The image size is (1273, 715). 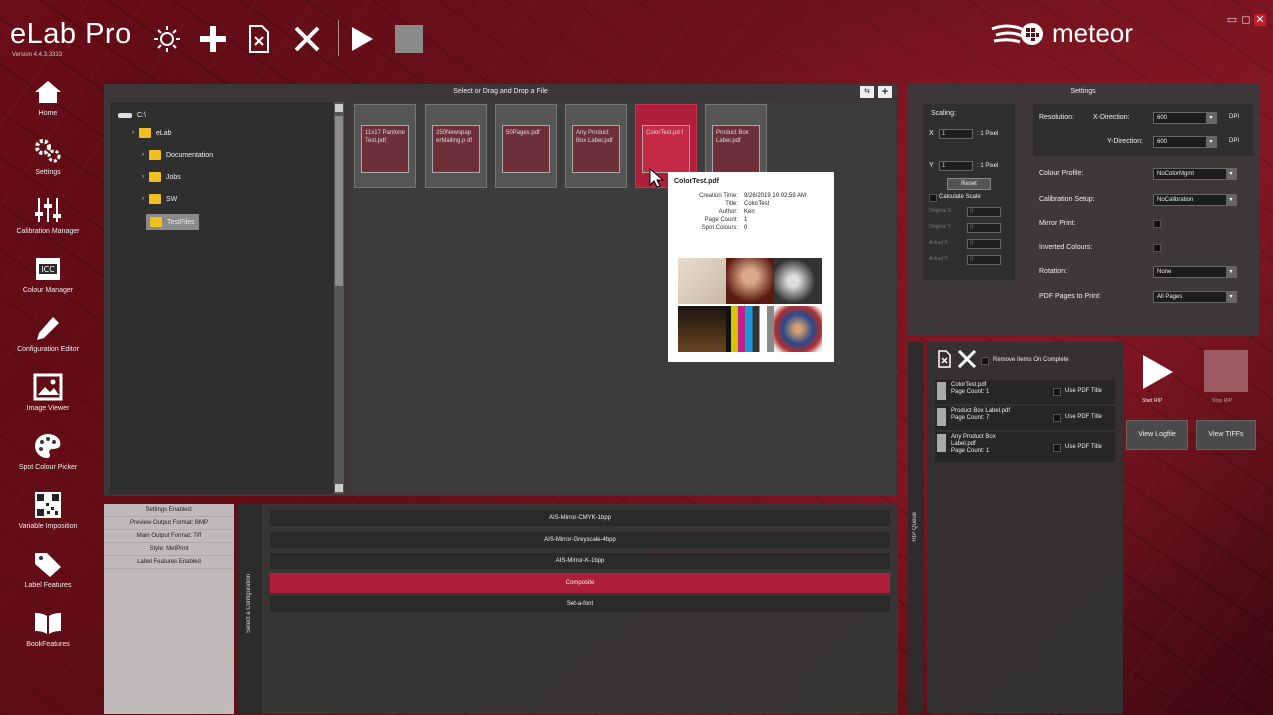 I want to click on maximize-icon: ◻, so click(x=1246, y=20).